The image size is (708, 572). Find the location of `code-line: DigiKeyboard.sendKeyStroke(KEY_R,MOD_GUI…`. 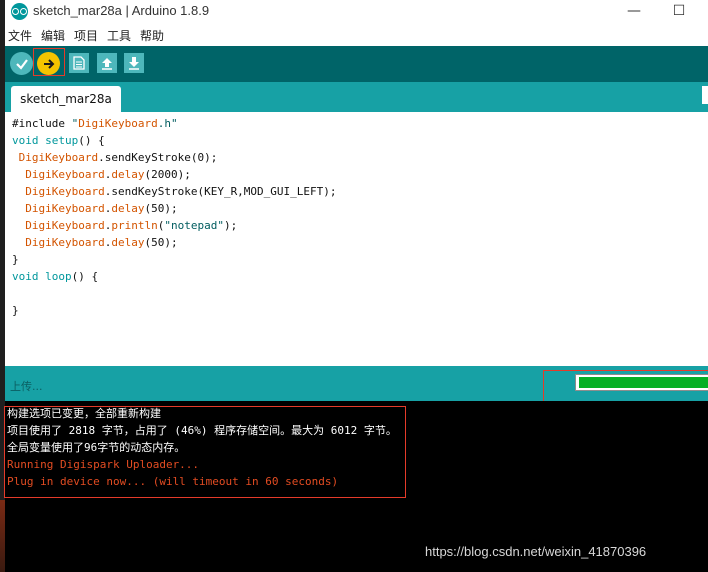

code-line: DigiKeyboard.sendKeyStroke(KEY_R,MOD_GUI… is located at coordinates (181, 191).